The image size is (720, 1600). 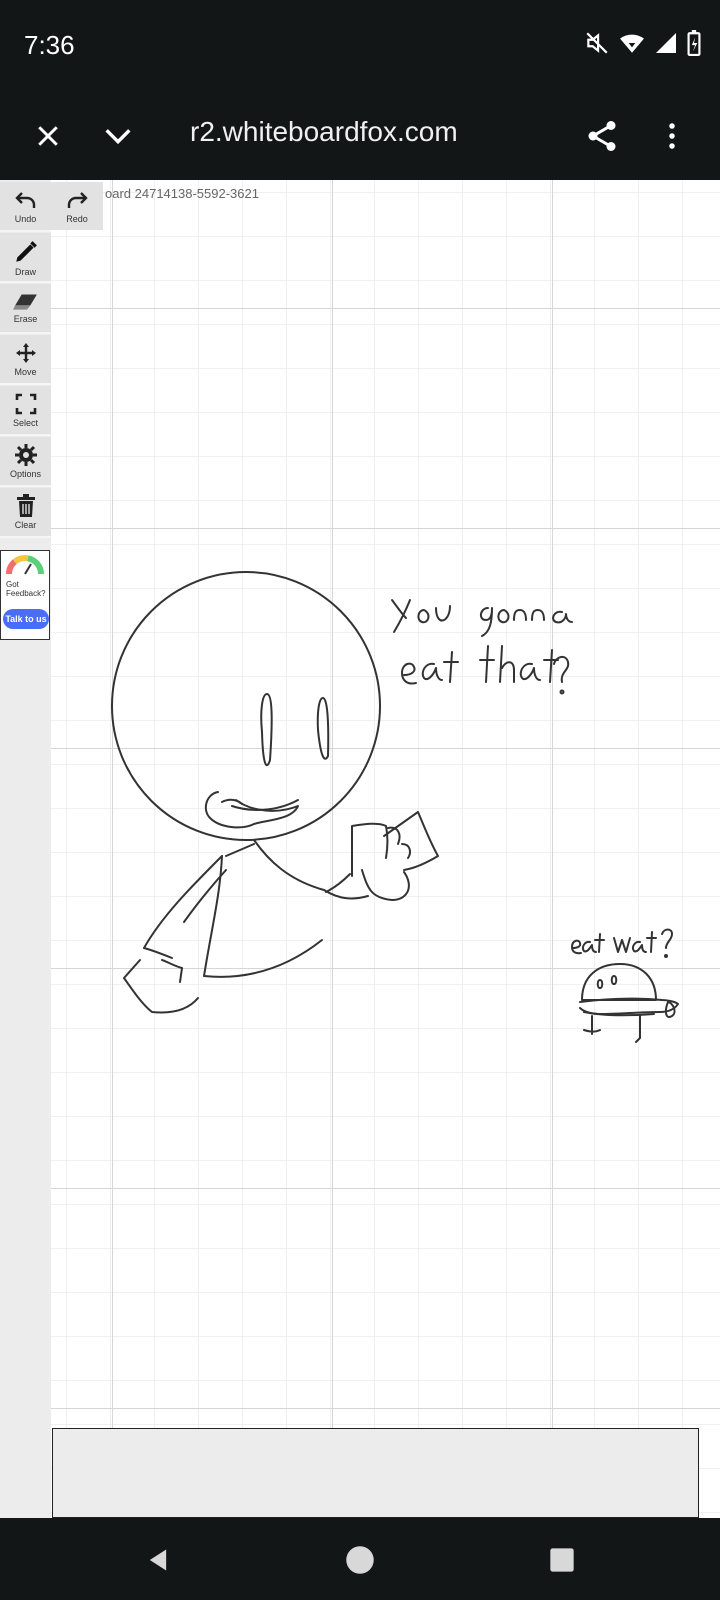 I want to click on board-id-label: oard 24714138-5592-3621, so click(x=182, y=193).